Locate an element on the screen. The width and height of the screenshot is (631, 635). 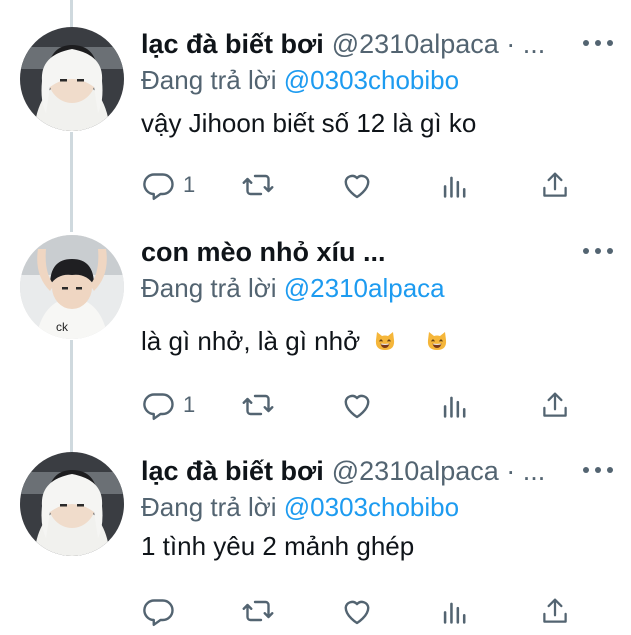
action-bar is located at coordinates (361, 613).